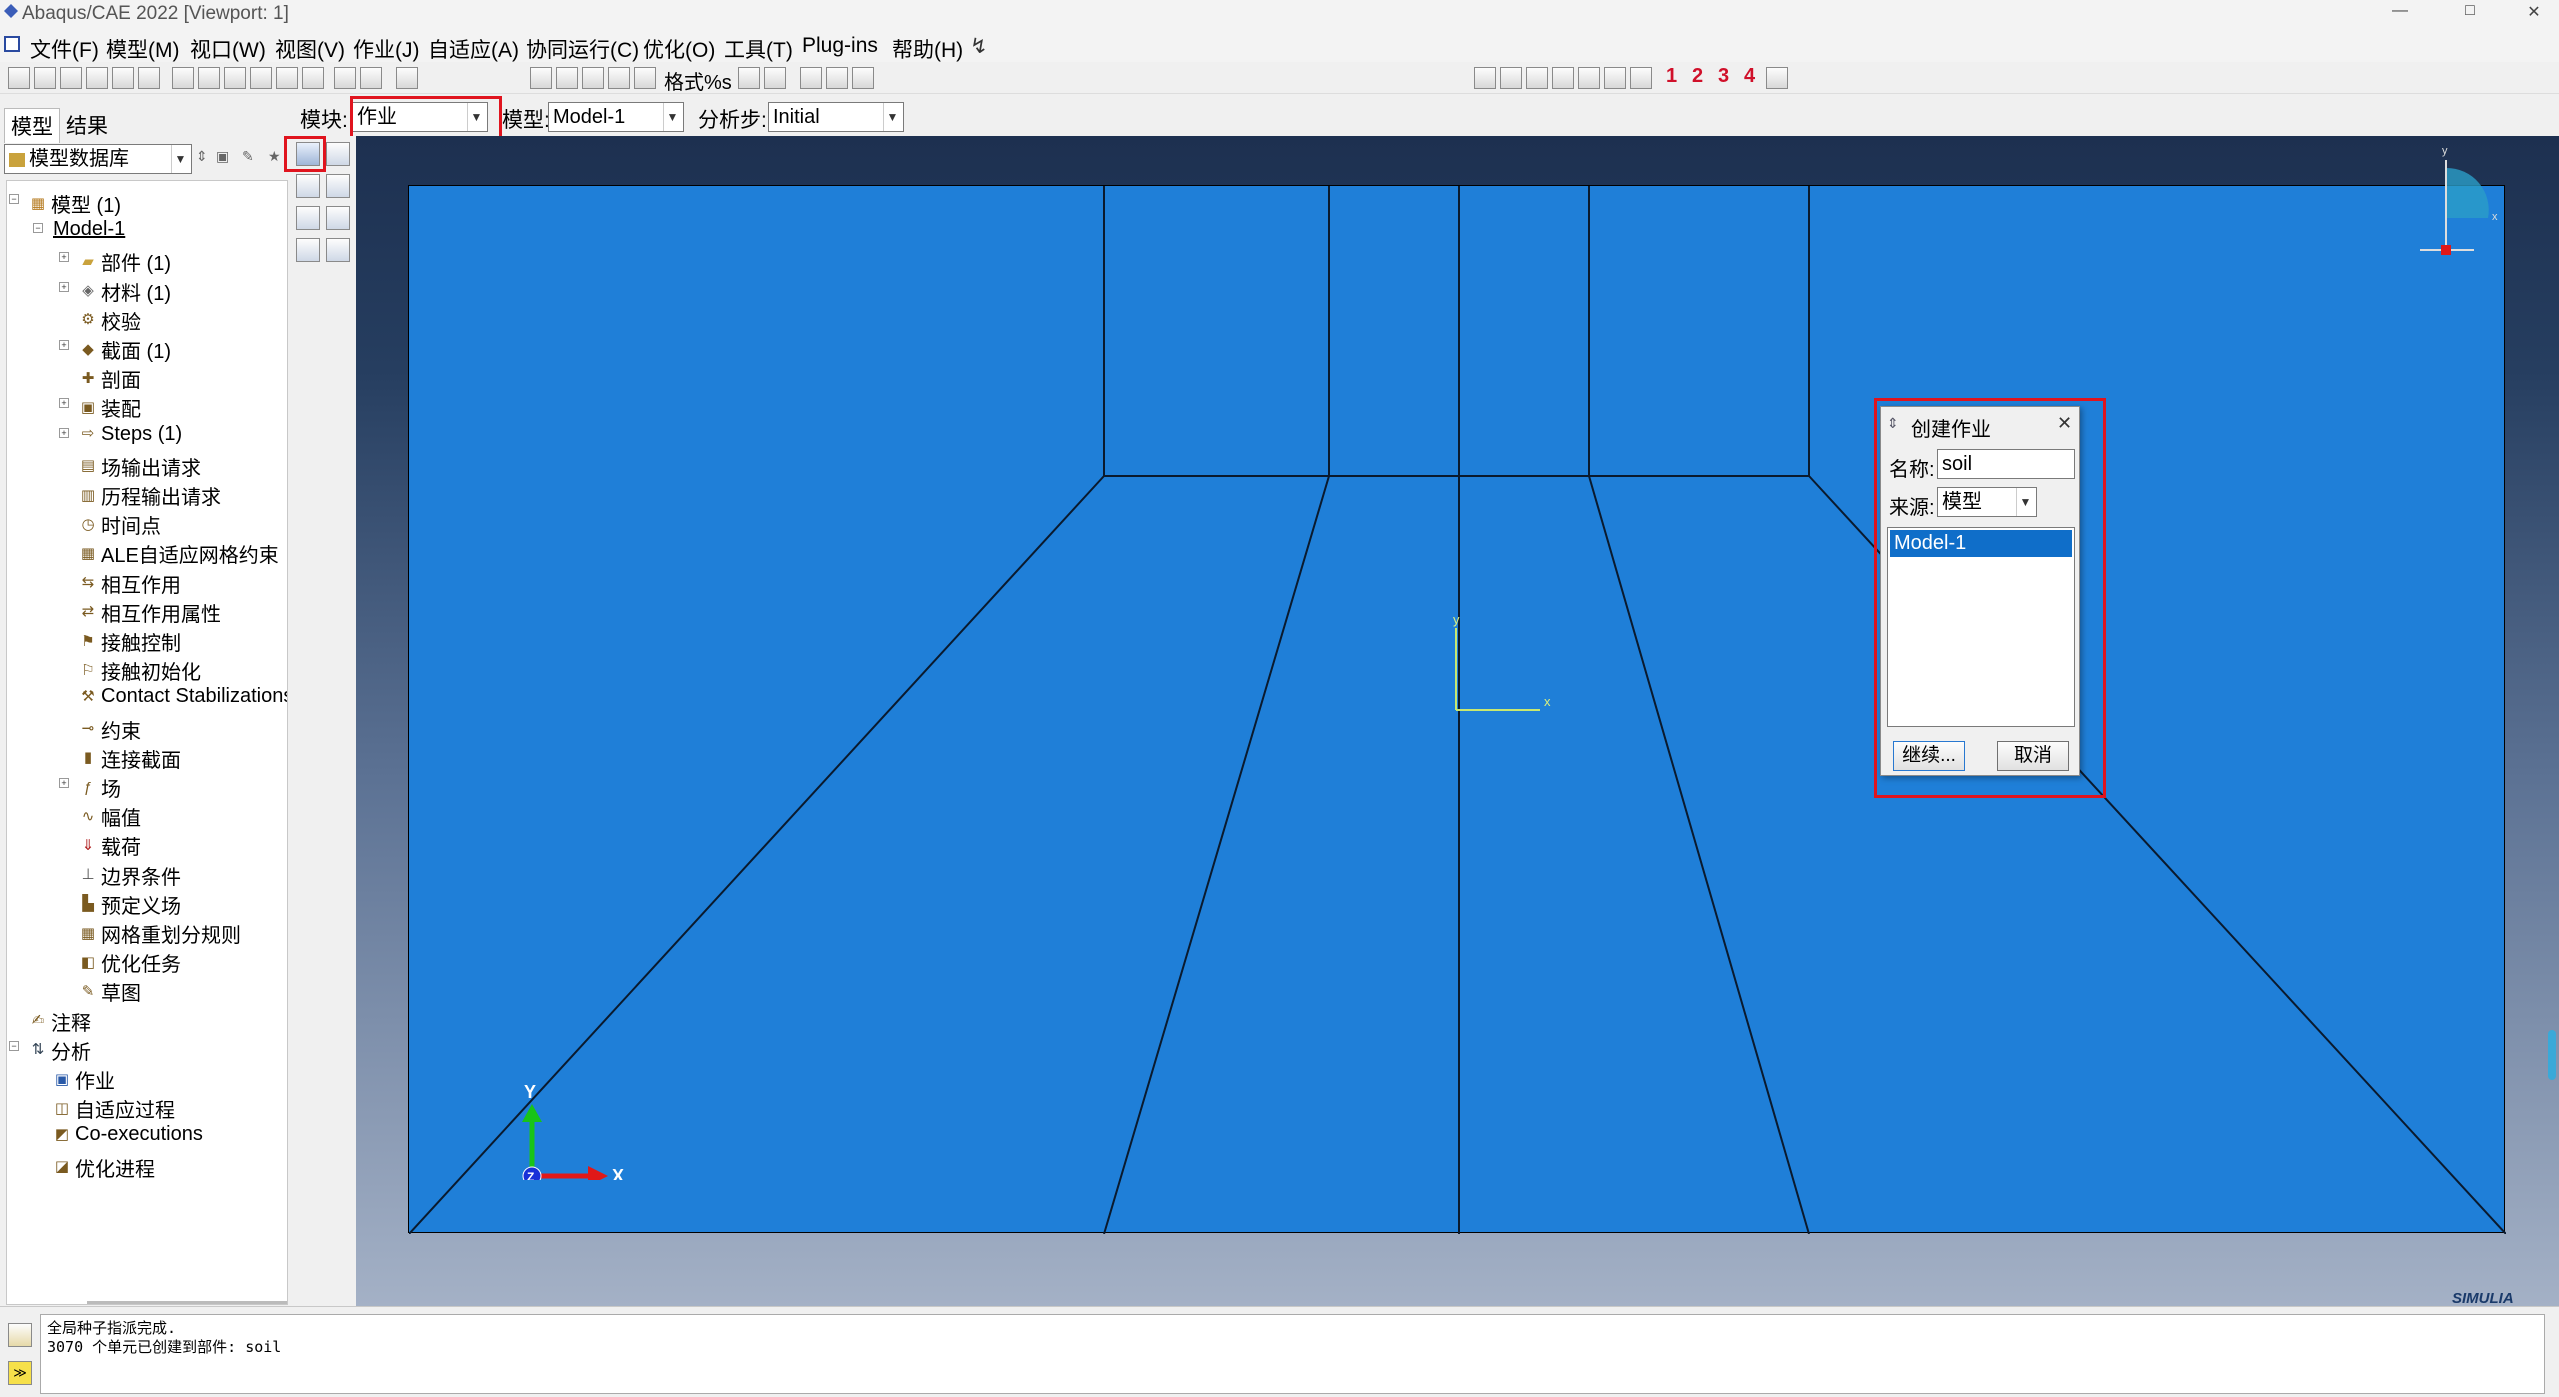 The image size is (2559, 1397). Describe the element at coordinates (65, 203) in the screenshot. I see `tree-item: − ▦ 模型 (1)` at that location.